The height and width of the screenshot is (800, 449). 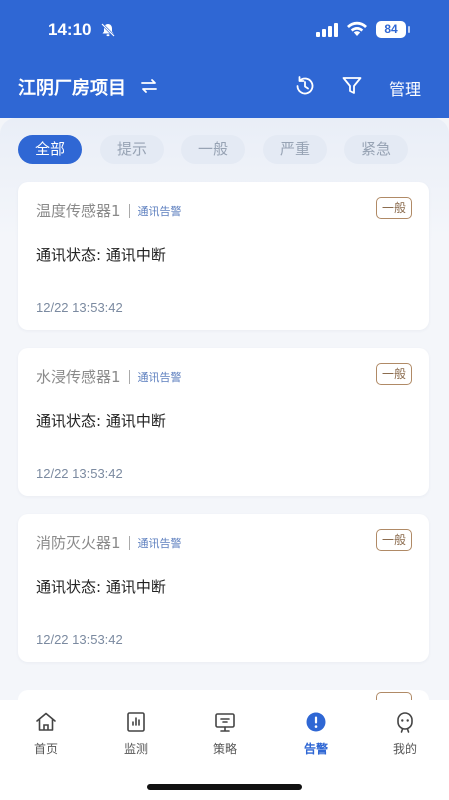 I want to click on filter-chip-general: 一般, so click(x=213, y=149).